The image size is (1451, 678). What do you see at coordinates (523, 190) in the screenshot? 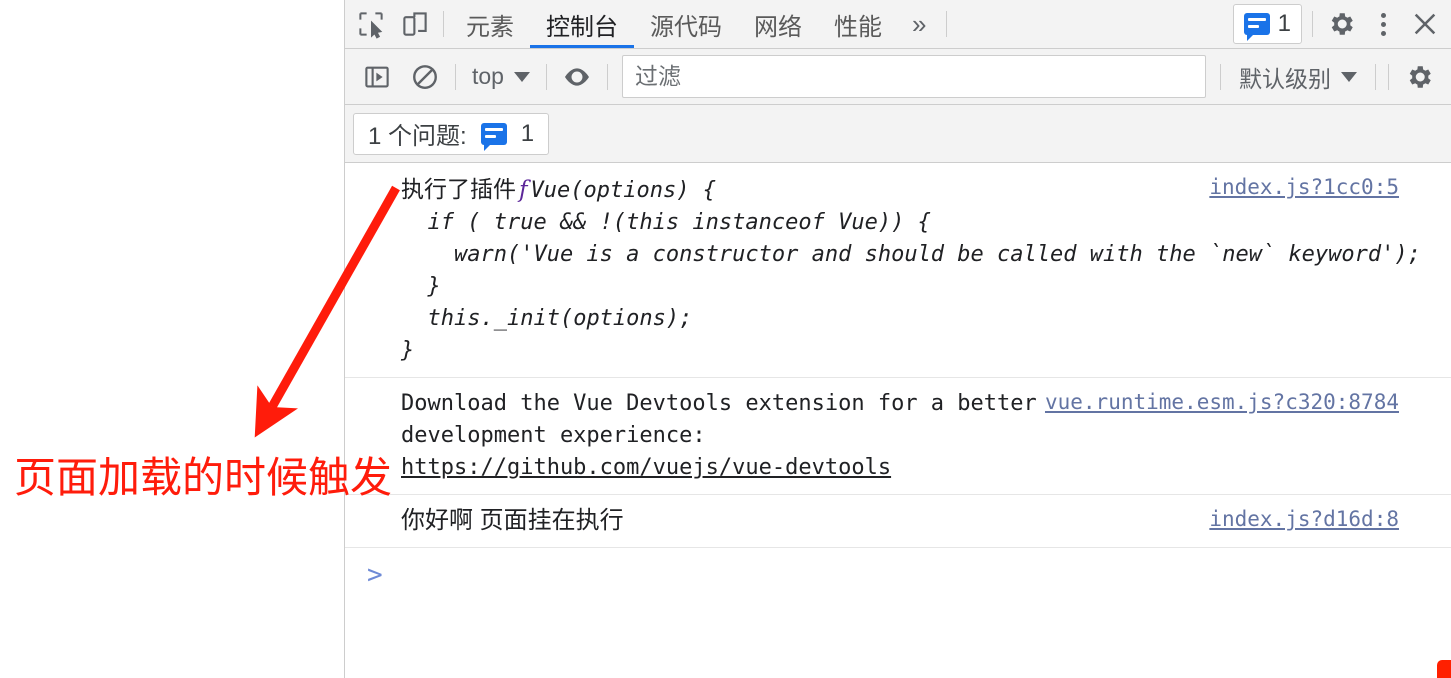
I see `function-glyph-icon: f` at bounding box center [523, 190].